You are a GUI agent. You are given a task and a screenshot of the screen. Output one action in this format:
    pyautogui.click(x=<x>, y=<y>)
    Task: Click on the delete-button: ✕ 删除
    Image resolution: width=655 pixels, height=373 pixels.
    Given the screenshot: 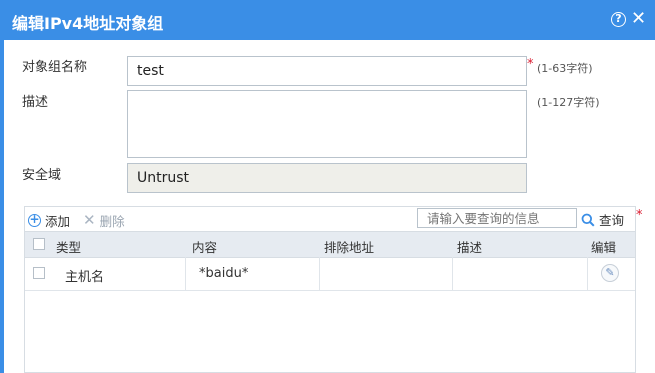 What is the action you would take?
    pyautogui.click(x=104, y=220)
    